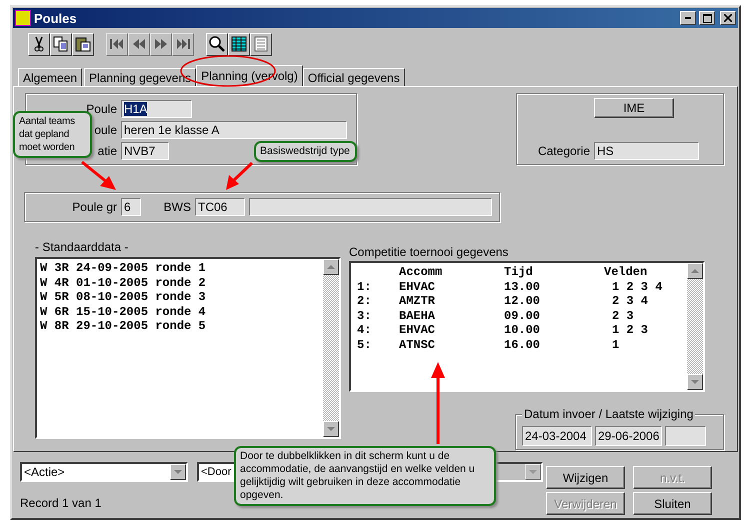 The height and width of the screenshot is (525, 747). Describe the element at coordinates (364, 287) in the screenshot. I see `row-number: 1:` at that location.